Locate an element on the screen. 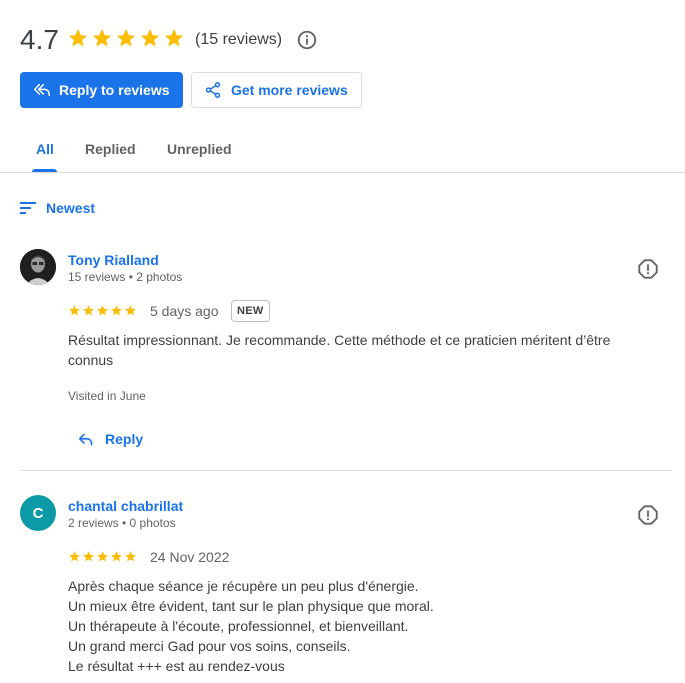 This screenshot has width=685, height=683. sort-icon is located at coordinates (28, 208).